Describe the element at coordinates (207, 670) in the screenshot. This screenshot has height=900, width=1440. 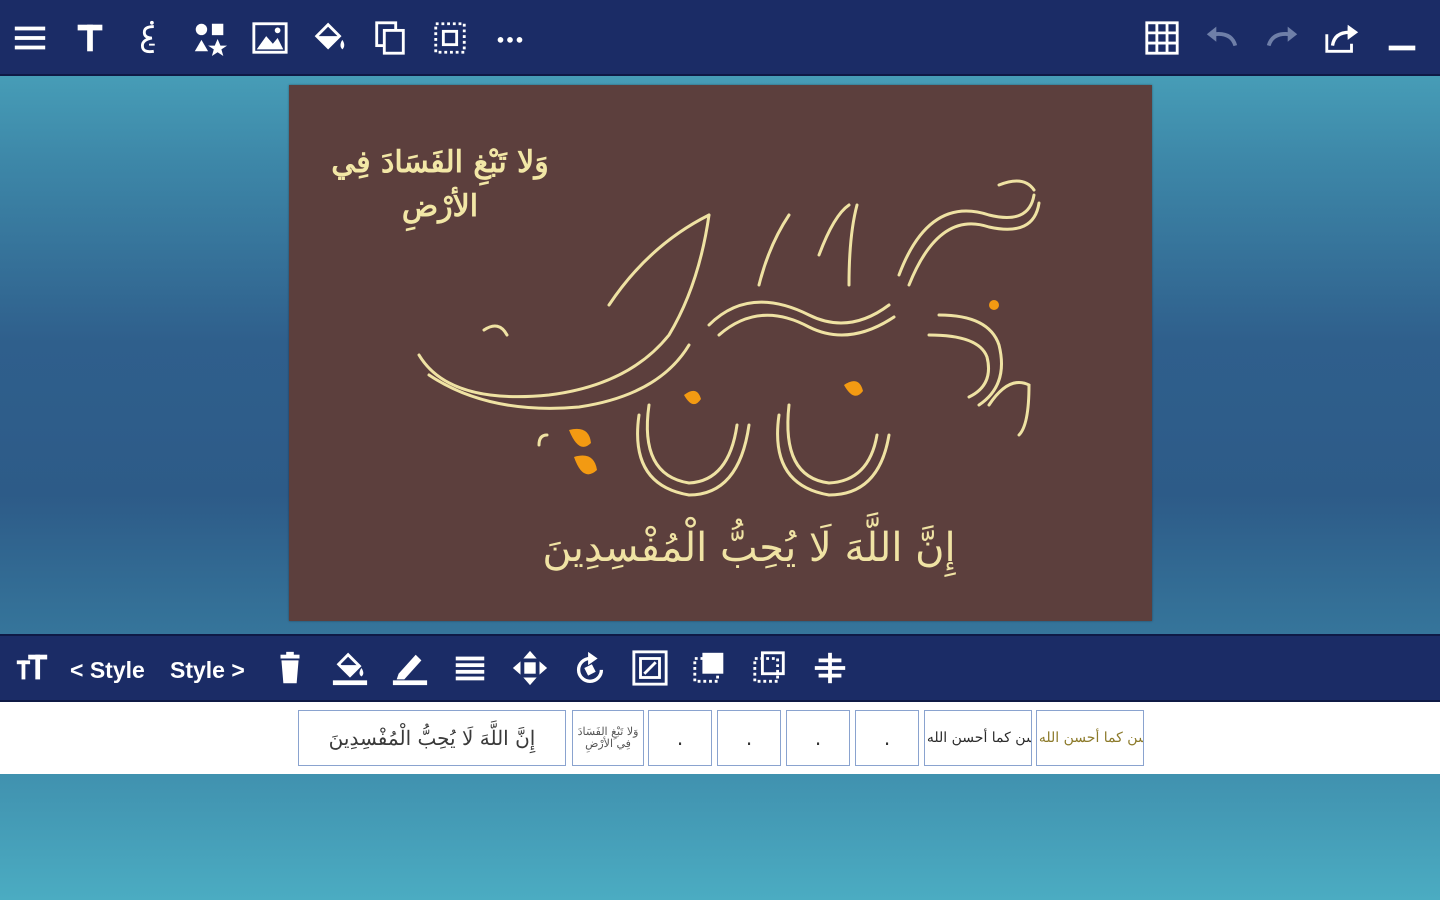
I see `style-next-button: Style >` at that location.